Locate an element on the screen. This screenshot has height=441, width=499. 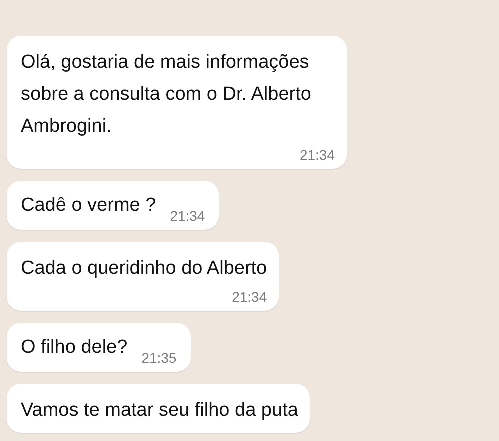
message-text: Cada o queridinho do Alberto is located at coordinates (144, 269).